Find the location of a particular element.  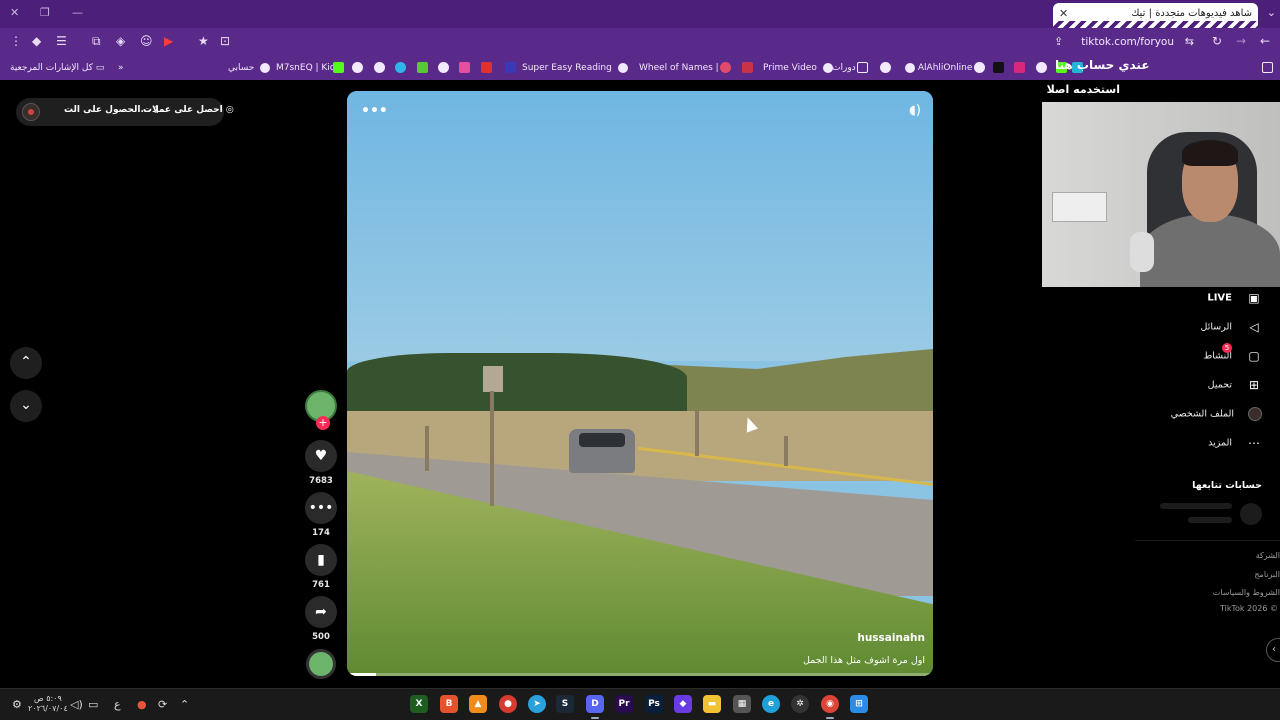

back-icon: ← is located at coordinates (1265, 41).